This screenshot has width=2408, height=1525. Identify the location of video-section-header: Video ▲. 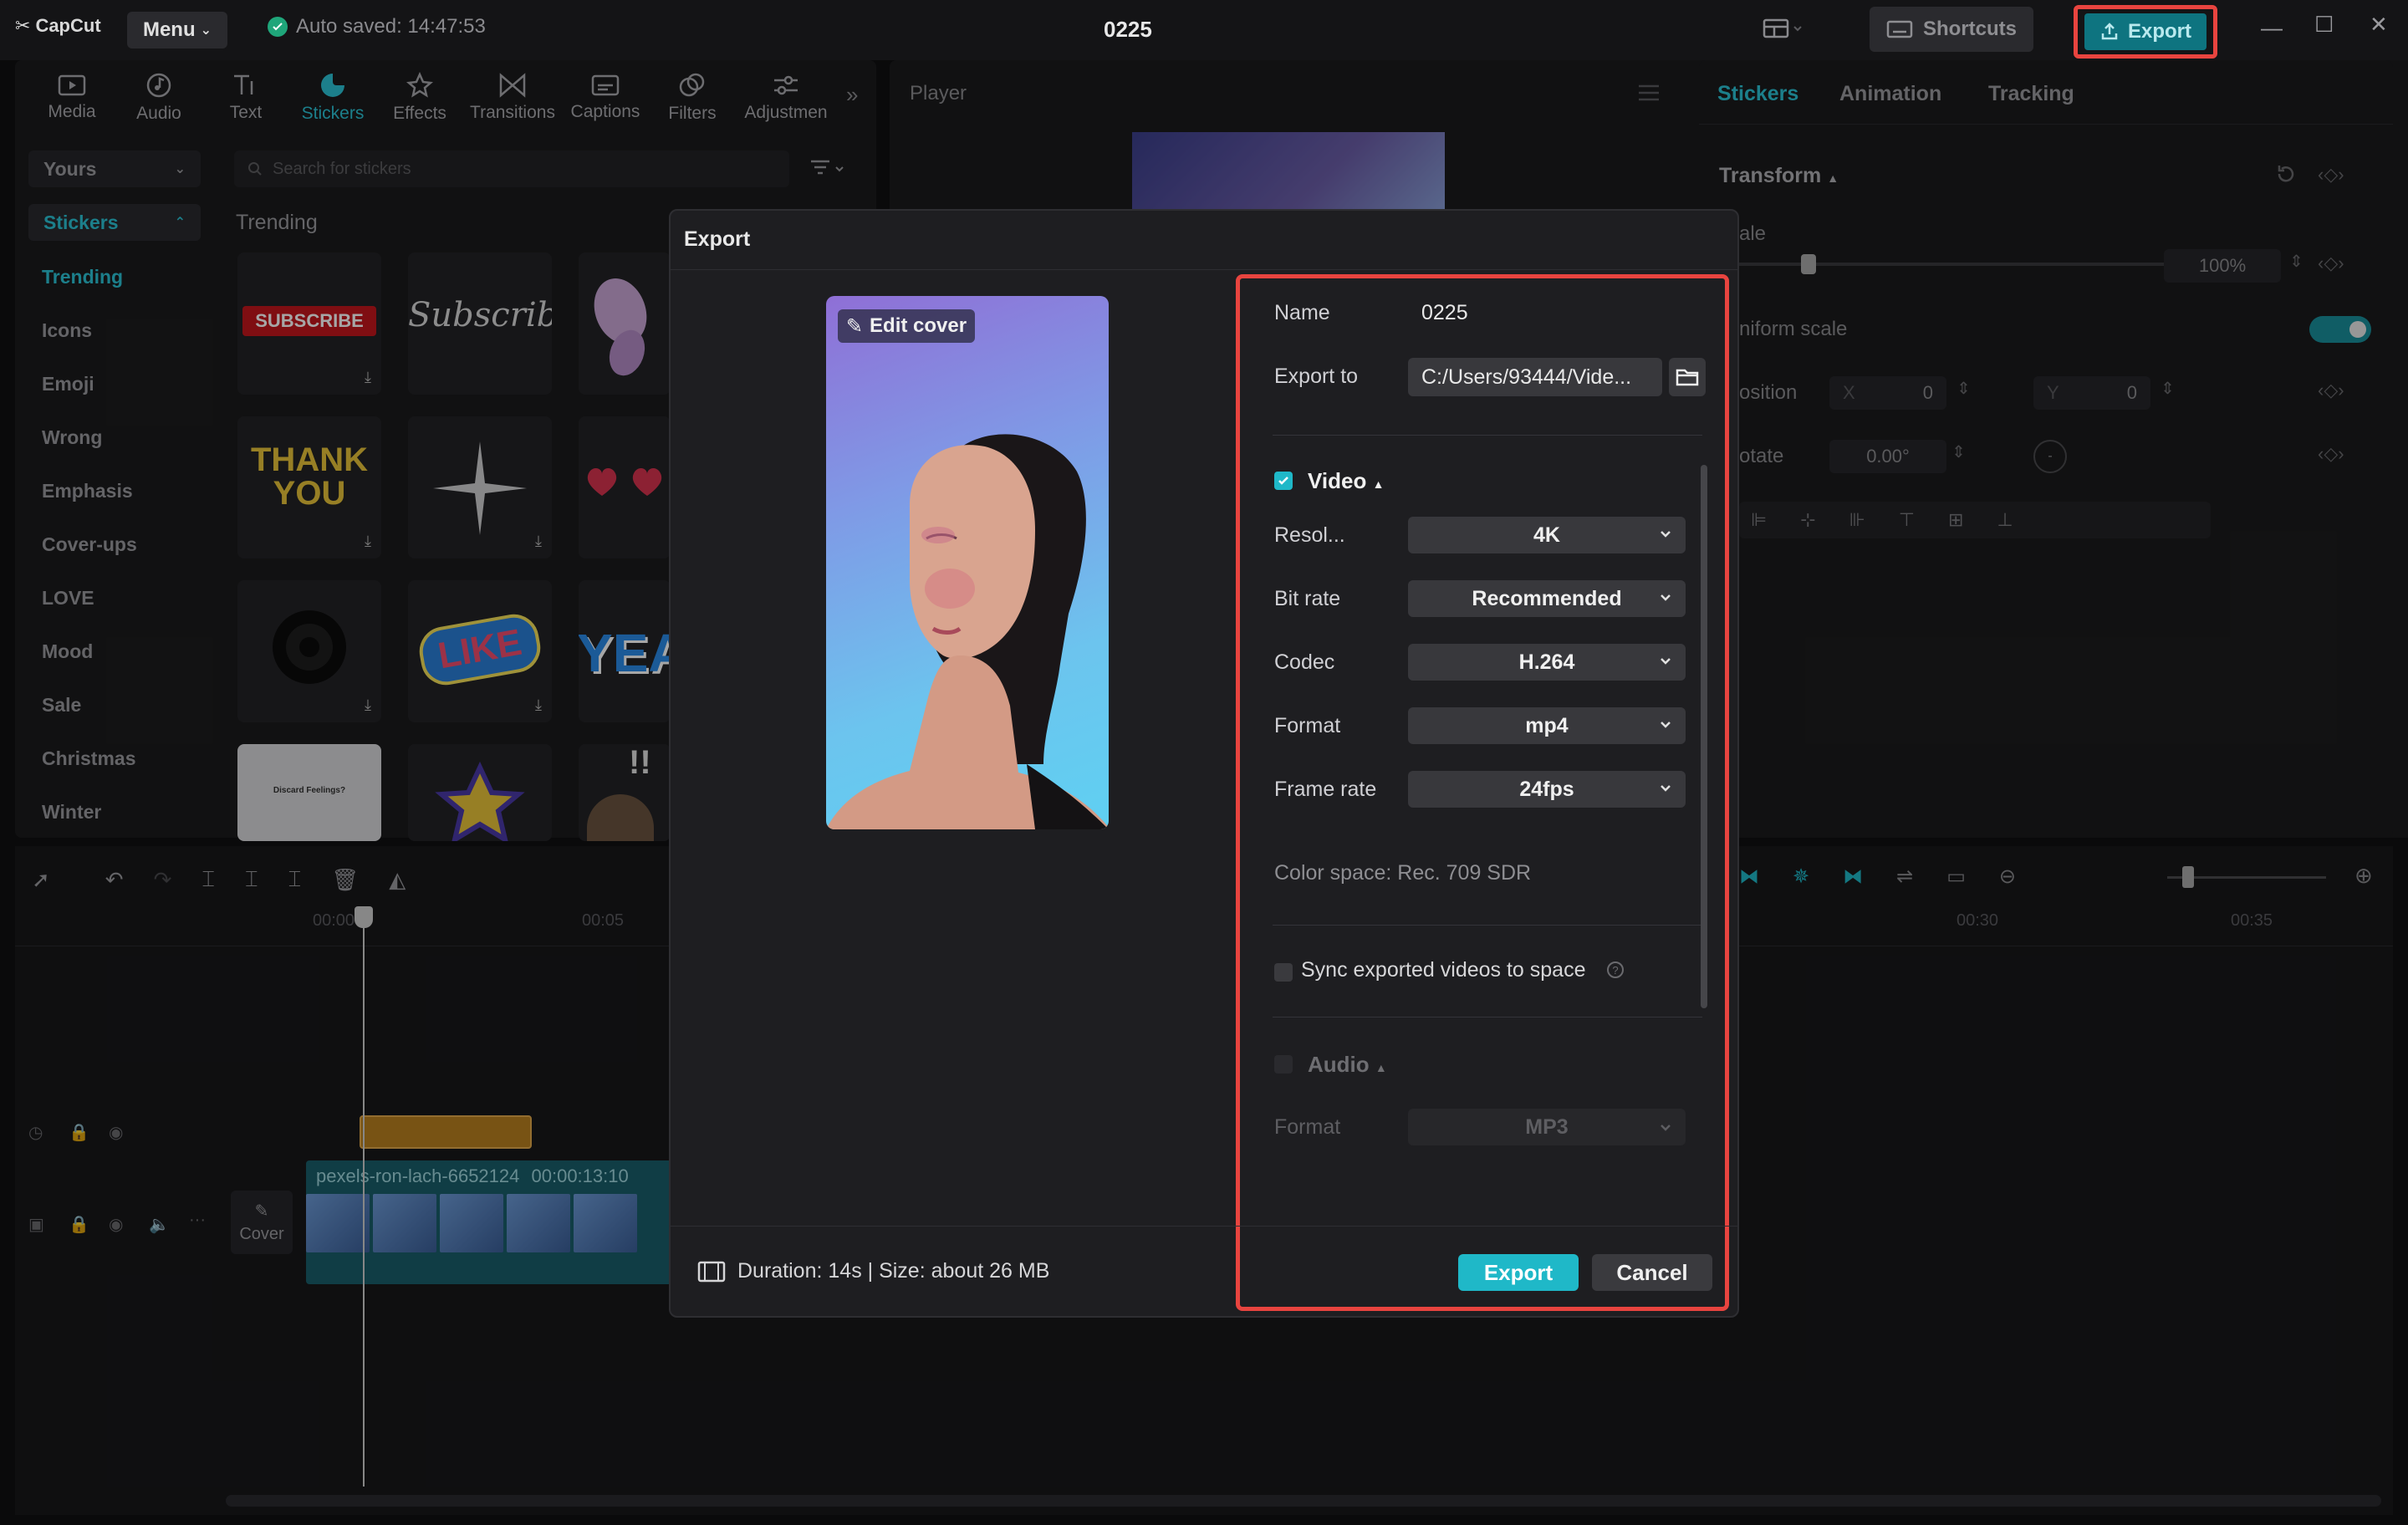
(1346, 481).